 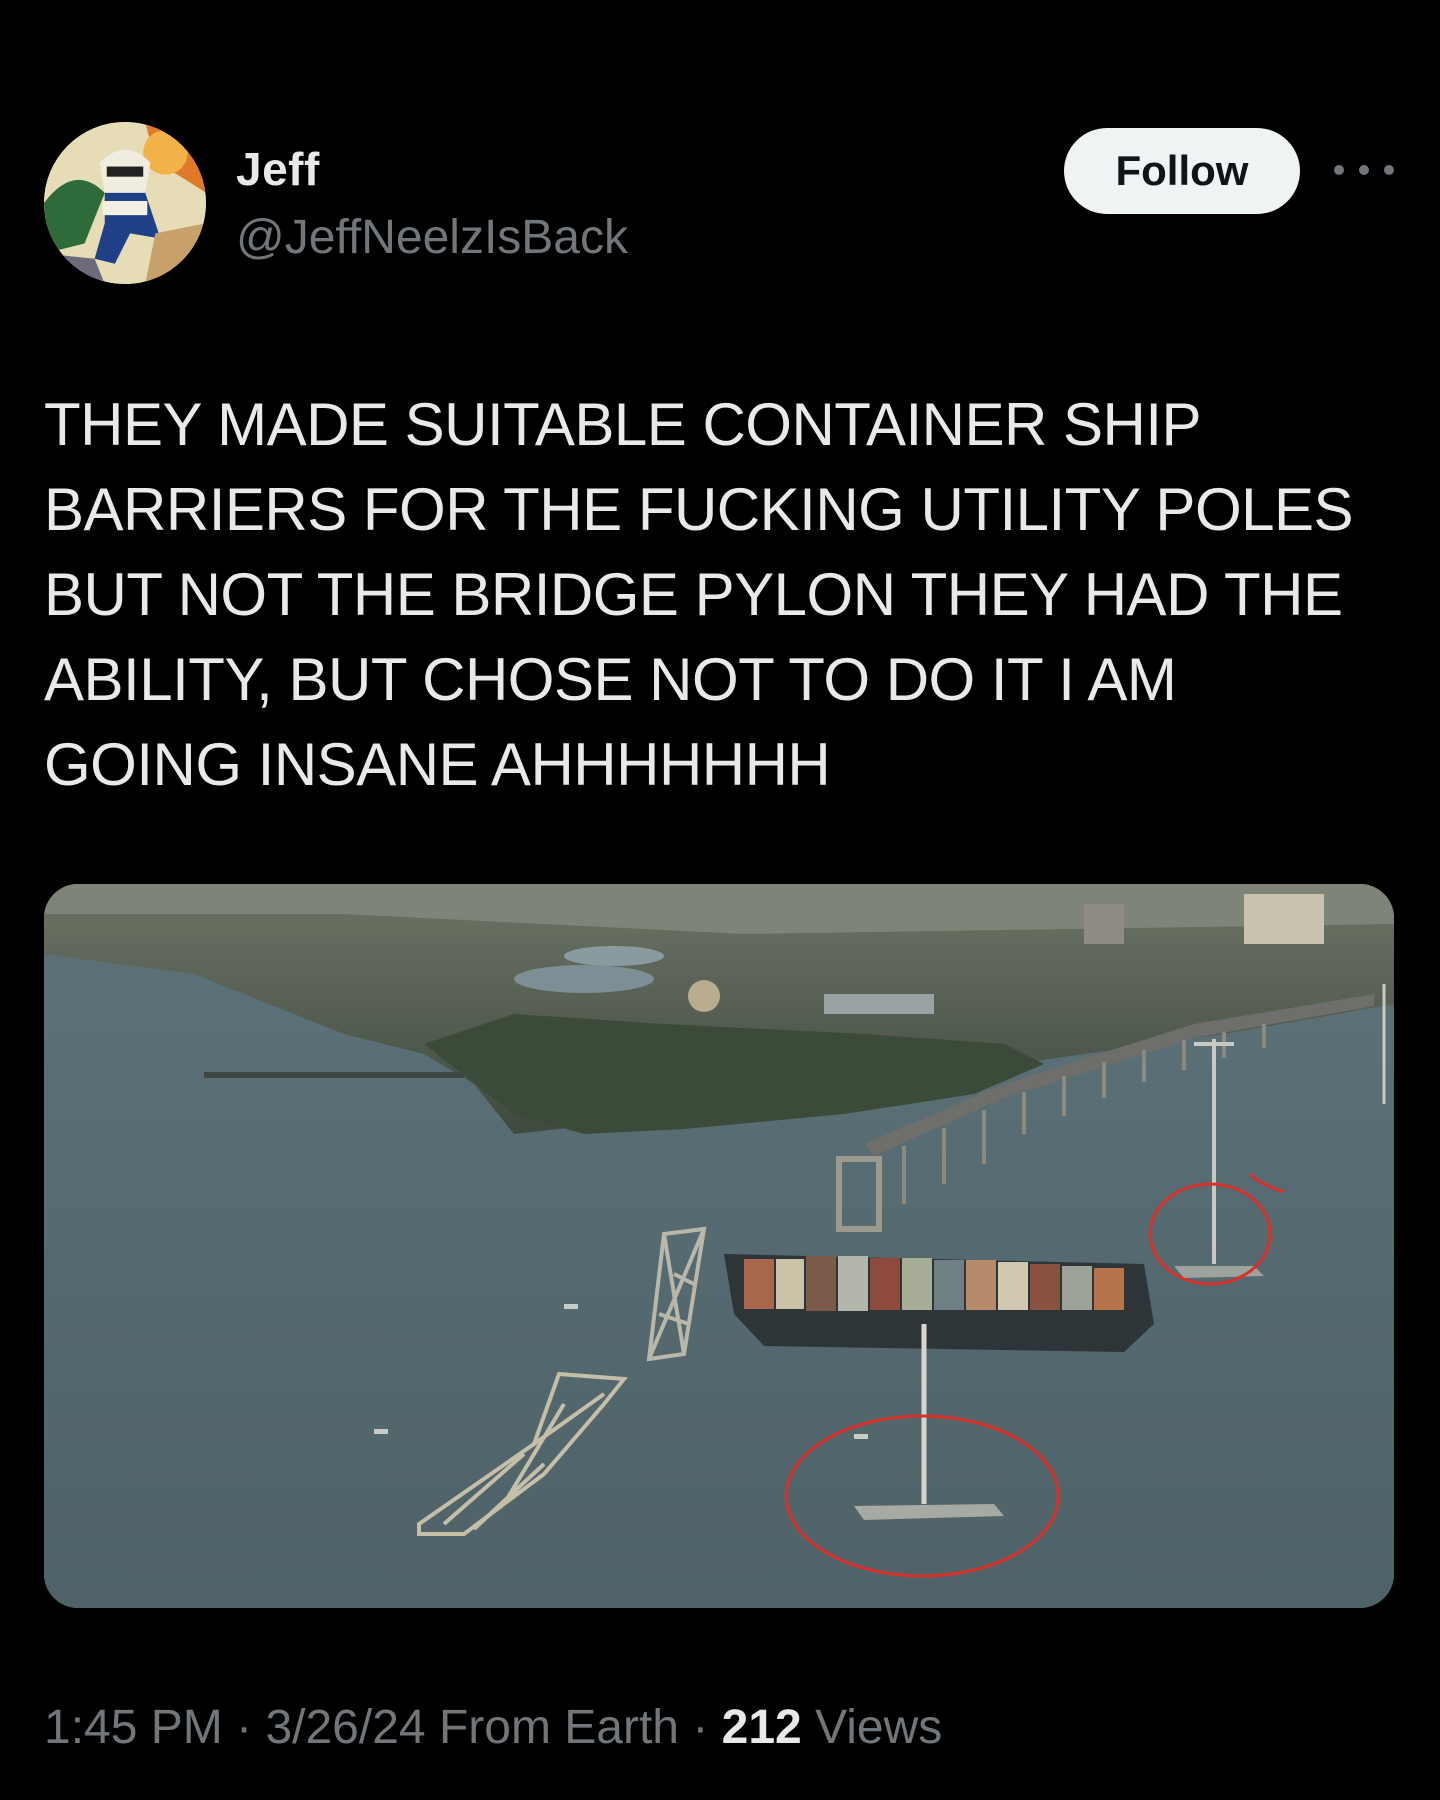 I want to click on follow-button: Follow, so click(x=1182, y=171).